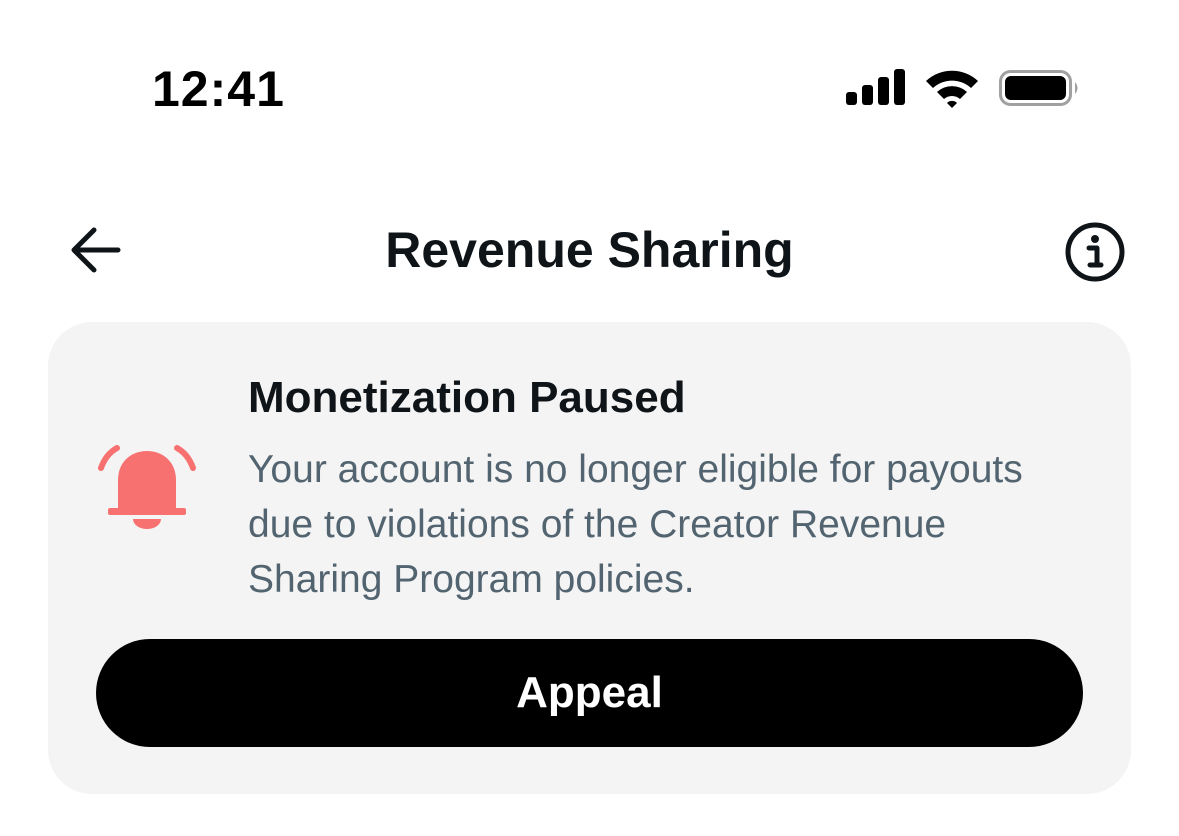 Image resolution: width=1179 pixels, height=836 pixels. What do you see at coordinates (952, 89) in the screenshot?
I see `wifi-icon` at bounding box center [952, 89].